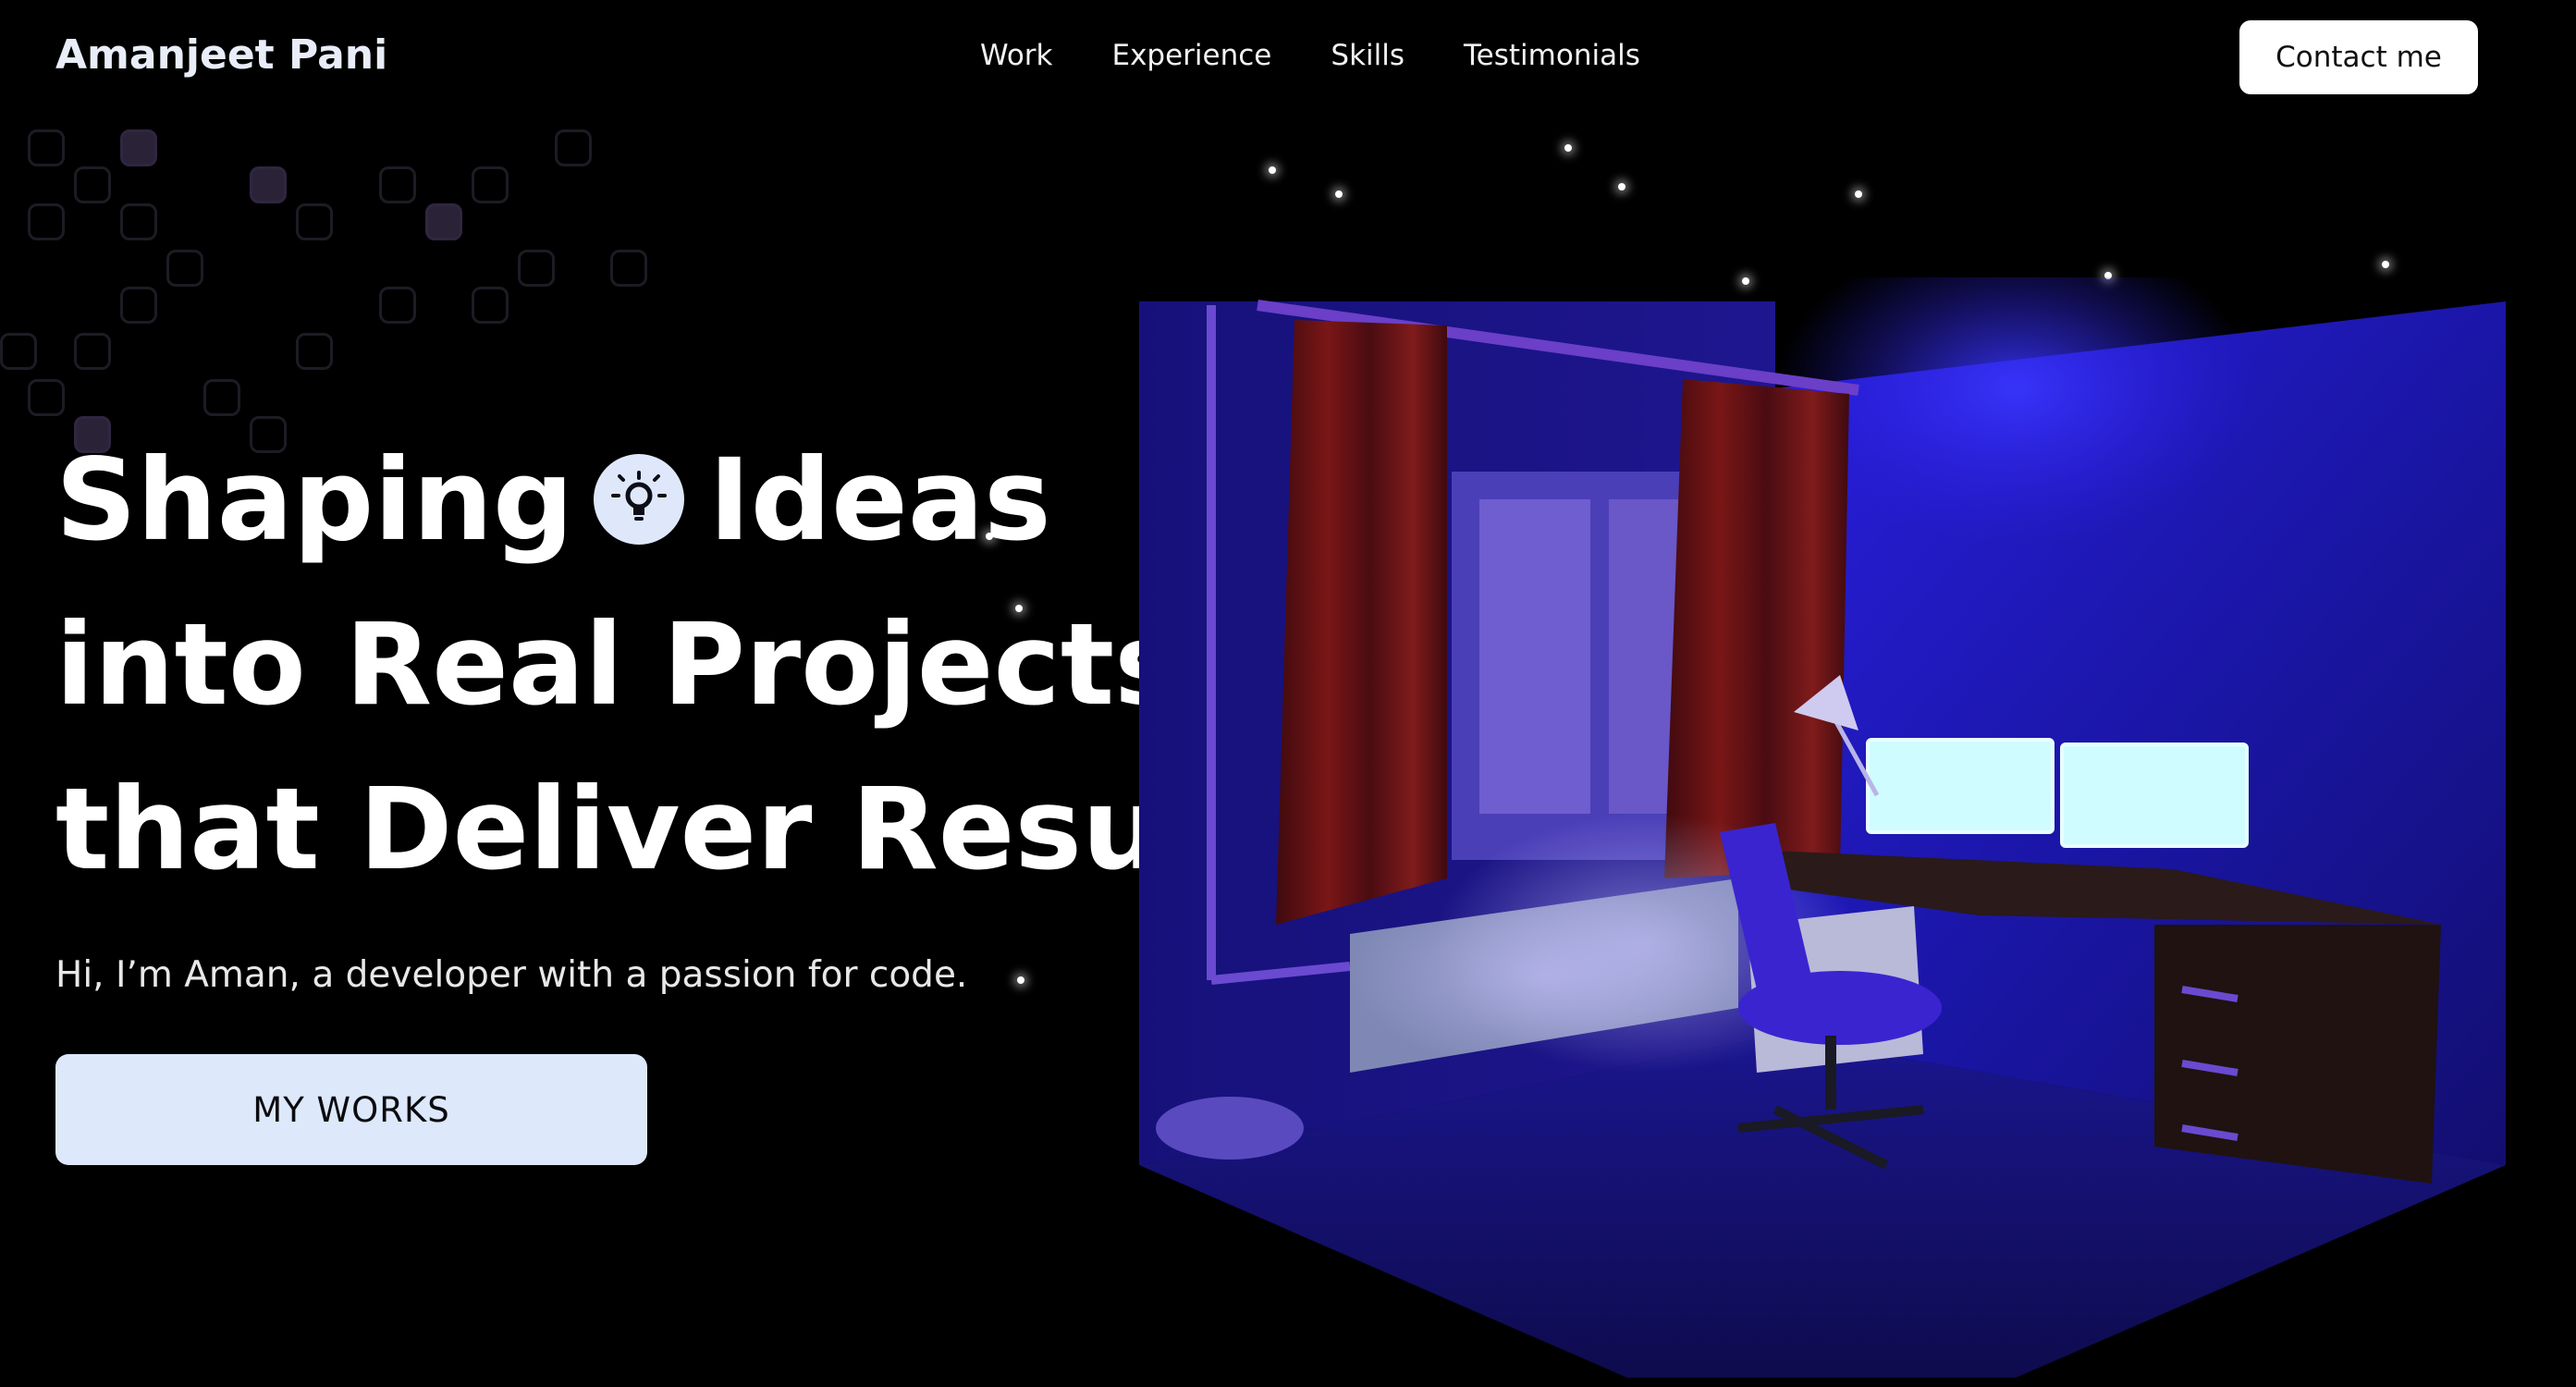  I want to click on my-works-button: MY WORKS, so click(351, 1109).